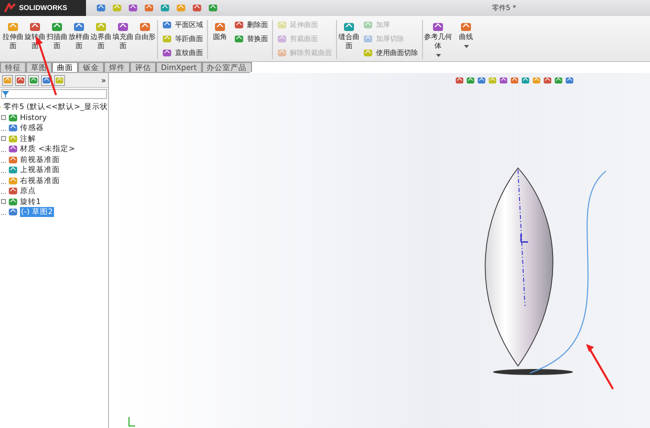 Image resolution: width=650 pixels, height=428 pixels. What do you see at coordinates (600, 367) in the screenshot?
I see `annotation-arrow` at bounding box center [600, 367].